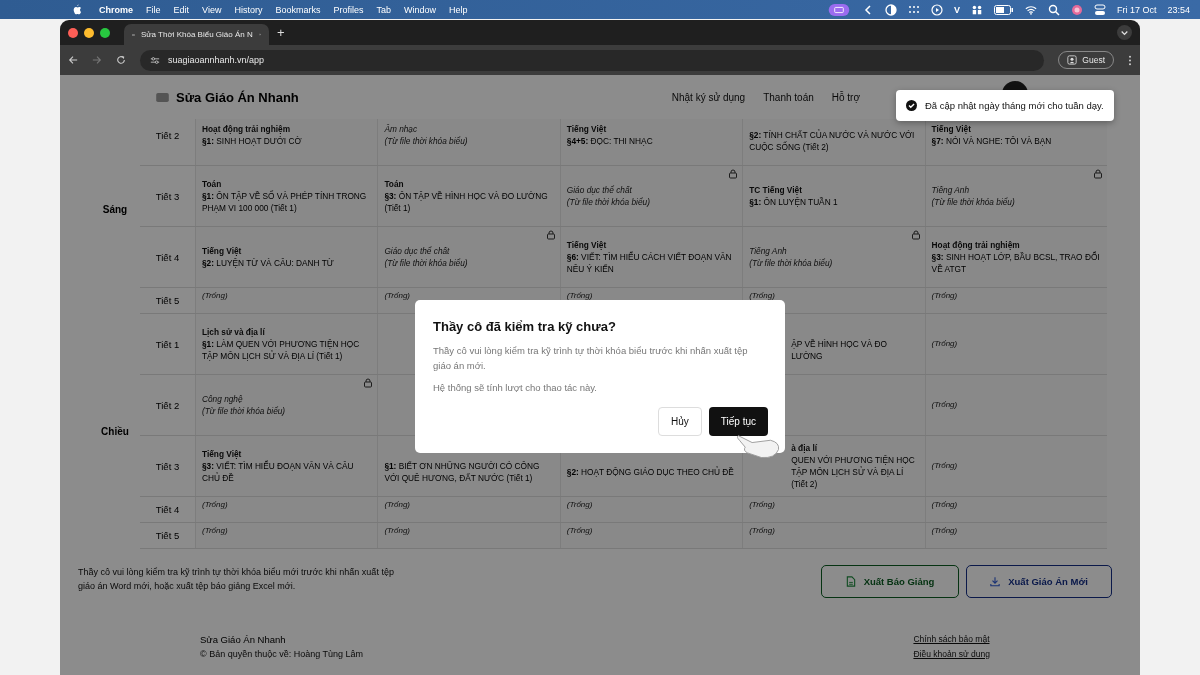 The width and height of the screenshot is (1200, 675). What do you see at coordinates (592, 60) in the screenshot?
I see `address-bar: suagiaoannhanh.vn/app` at bounding box center [592, 60].